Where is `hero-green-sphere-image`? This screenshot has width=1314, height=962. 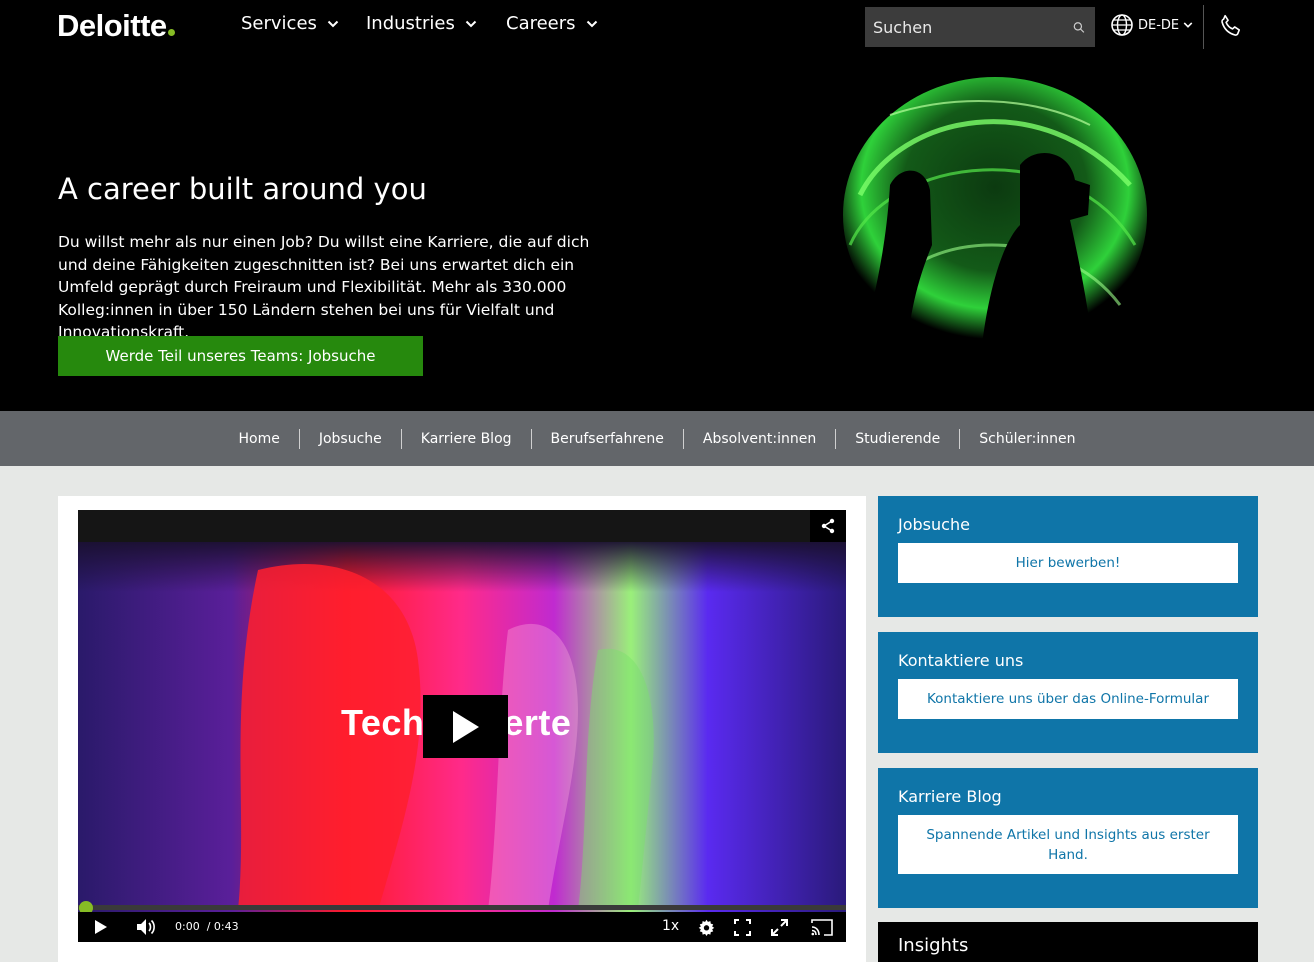 hero-green-sphere-image is located at coordinates (995, 221).